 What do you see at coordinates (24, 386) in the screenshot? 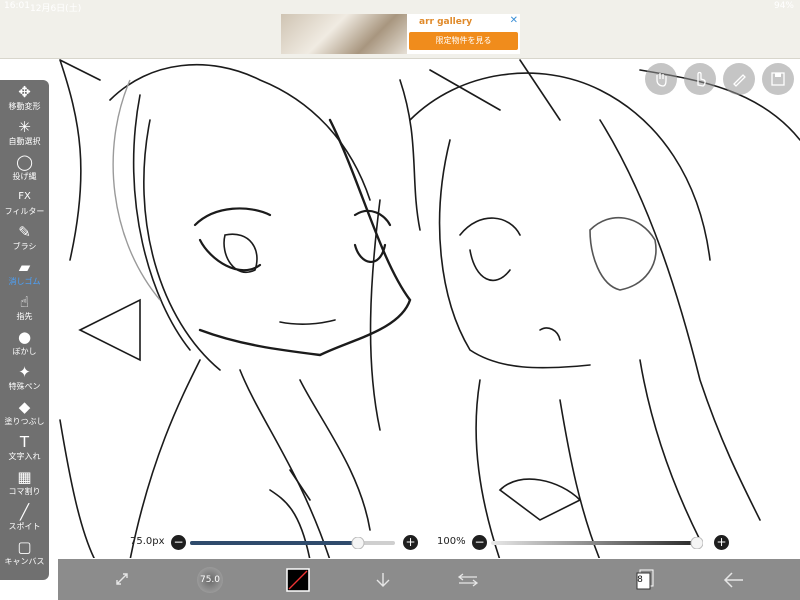
I see `tool-label: 特殊ペン` at bounding box center [24, 386].